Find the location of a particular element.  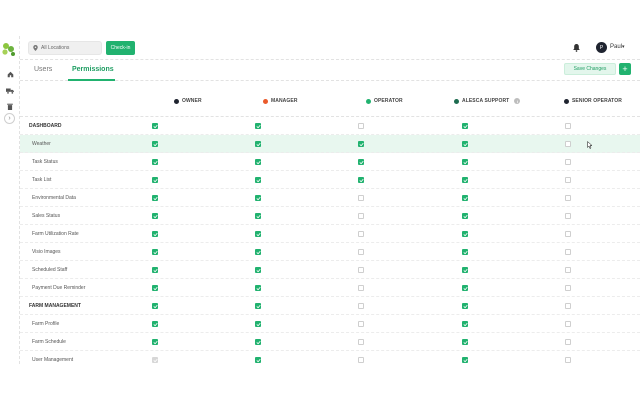

role-header-senior-operator: SENIOR OPERATOR is located at coordinates (593, 101).